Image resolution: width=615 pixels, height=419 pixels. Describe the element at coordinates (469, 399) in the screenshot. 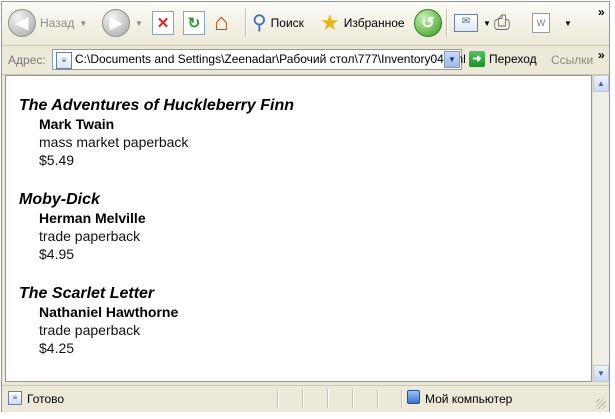

I see `zone-text: Мой компьютер` at that location.